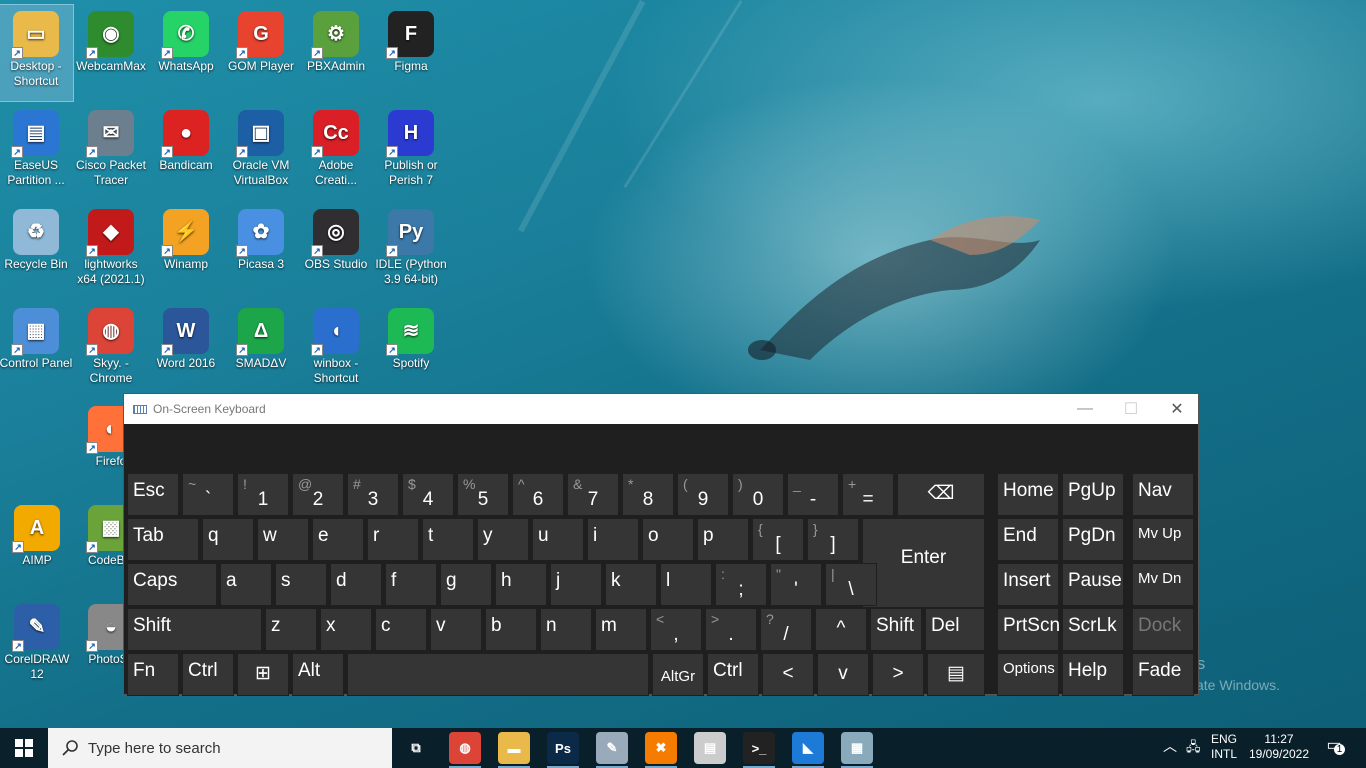 The width and height of the screenshot is (1366, 768). I want to click on key-tilde-main: ~ `, so click(208, 494).